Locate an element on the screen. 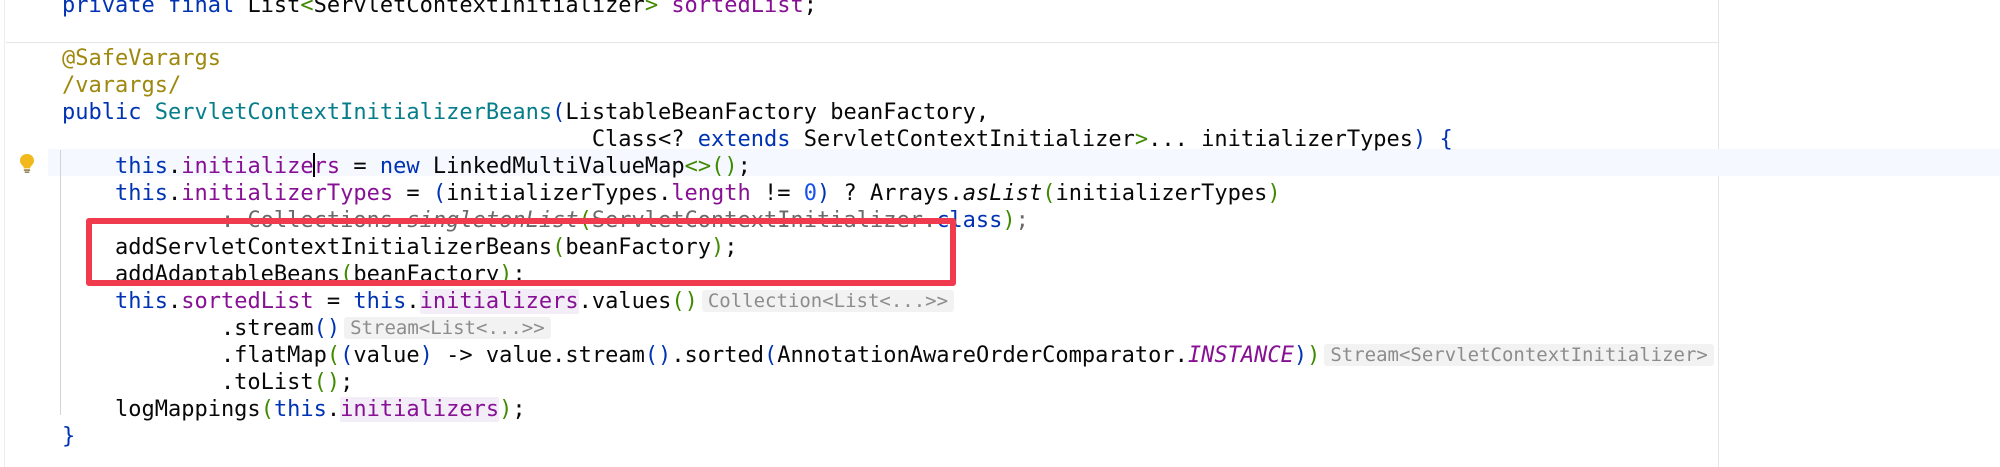 The image size is (2000, 467). code-token: ListableBeanFactory beanFactory, is located at coordinates (777, 112).